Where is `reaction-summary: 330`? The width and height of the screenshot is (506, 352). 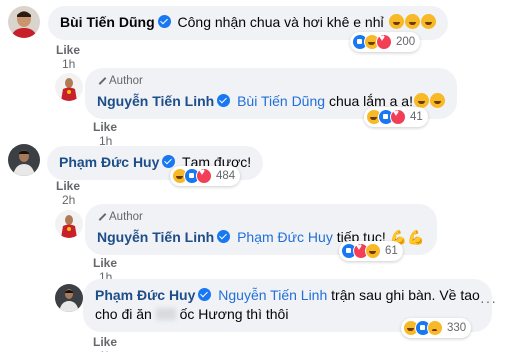 reaction-summary: 330 is located at coordinates (436, 328).